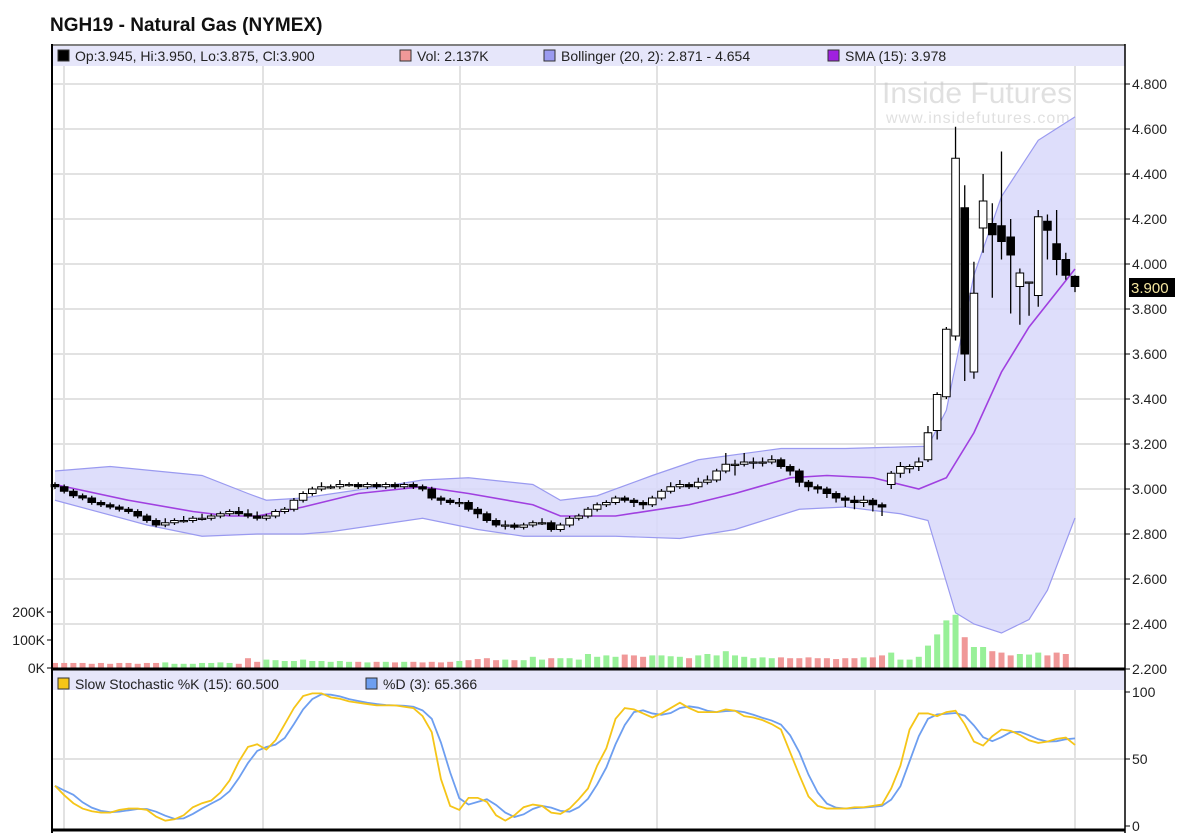 This screenshot has height=838, width=1190. I want to click on price-tick-label: 3.400, so click(1149, 399).